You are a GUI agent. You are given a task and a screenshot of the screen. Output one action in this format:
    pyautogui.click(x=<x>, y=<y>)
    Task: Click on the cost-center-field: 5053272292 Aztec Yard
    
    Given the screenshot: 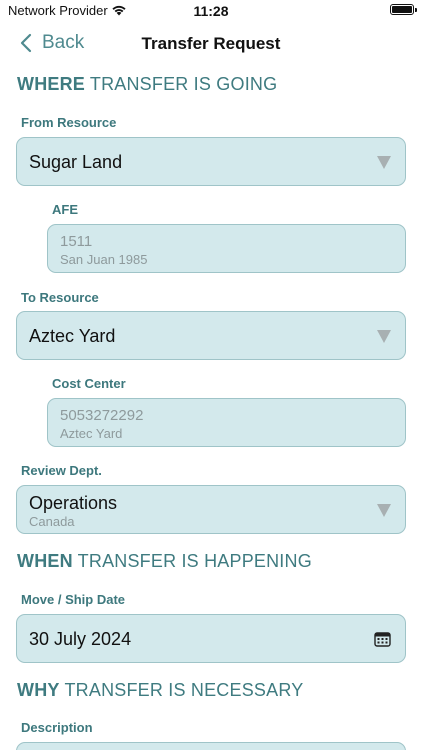 What is the action you would take?
    pyautogui.click(x=226, y=422)
    